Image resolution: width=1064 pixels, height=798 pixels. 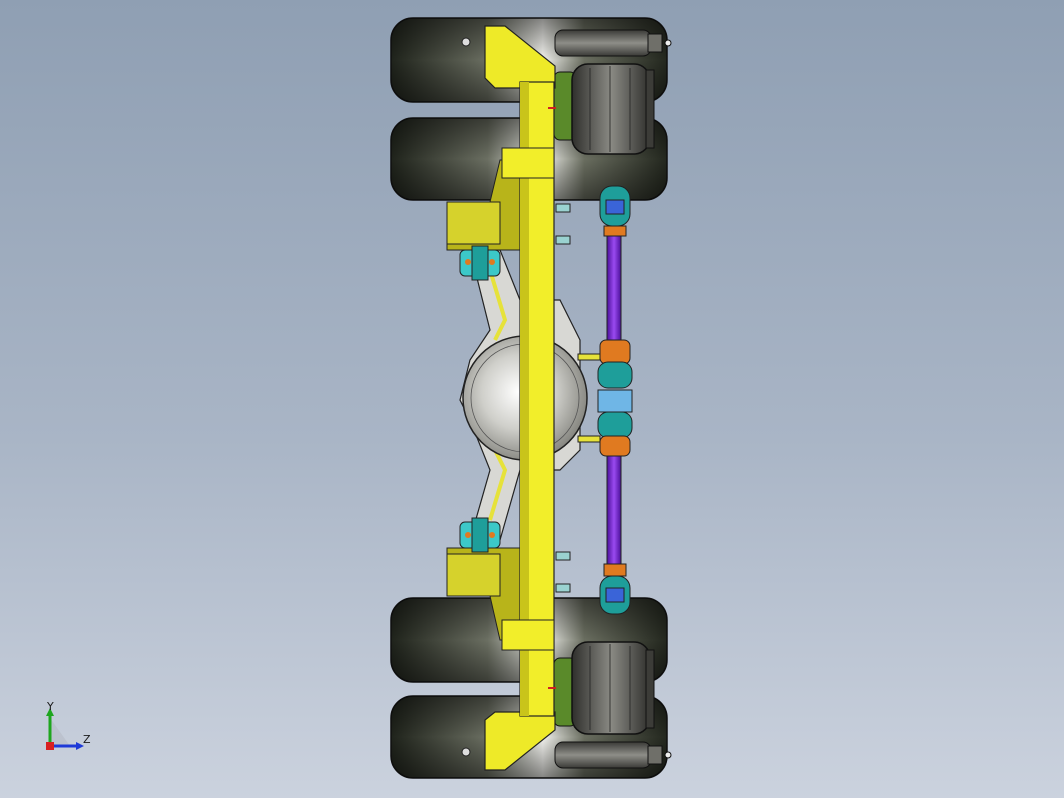 I want to click on shock-absorber-bottom, so click(x=613, y=755).